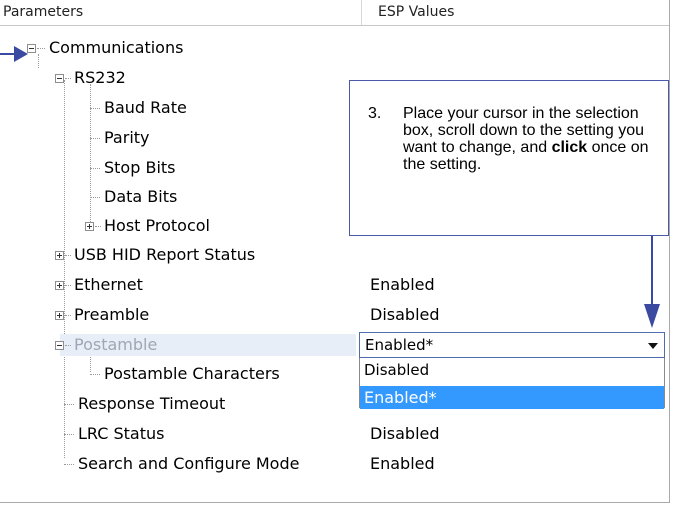  Describe the element at coordinates (100, 77) in the screenshot. I see `tree-label: RS232` at that location.